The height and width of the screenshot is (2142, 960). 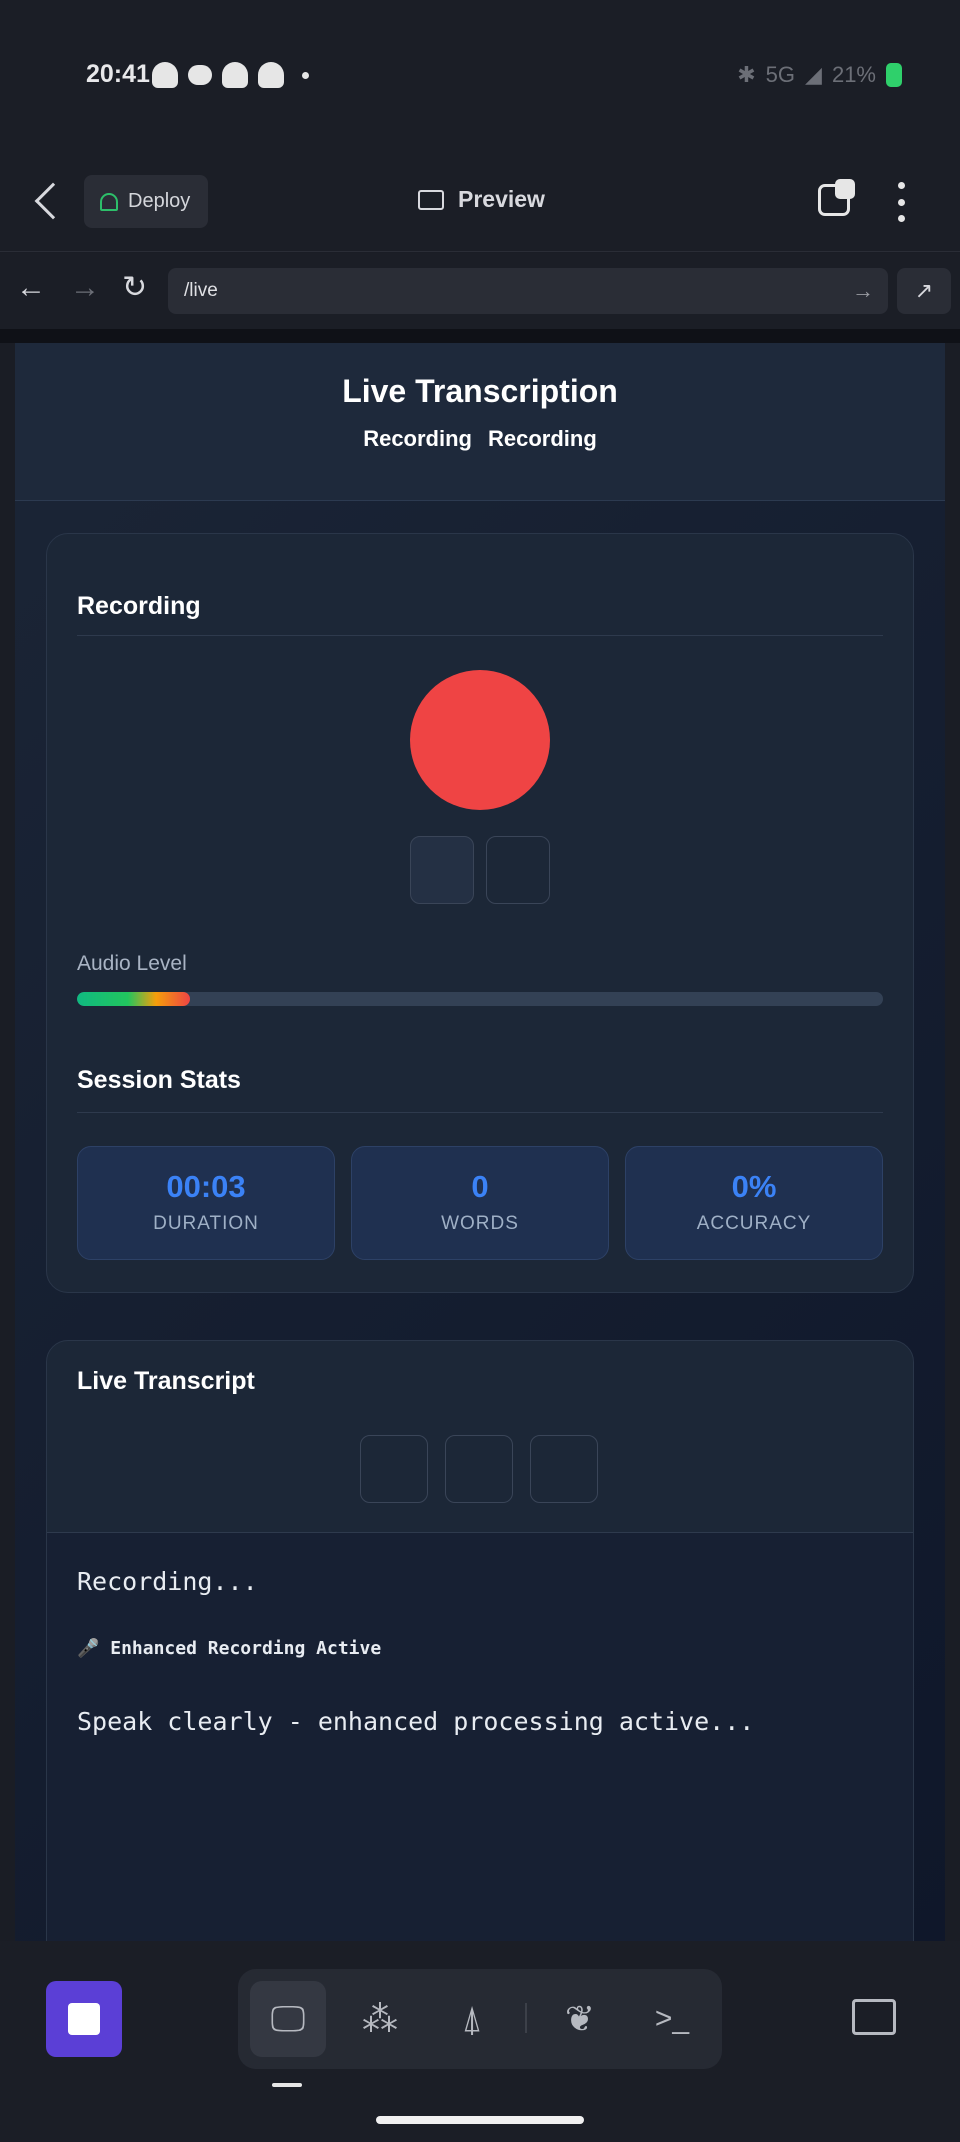 What do you see at coordinates (159, 1080) in the screenshot?
I see `session-stats-title: Session Stats` at bounding box center [159, 1080].